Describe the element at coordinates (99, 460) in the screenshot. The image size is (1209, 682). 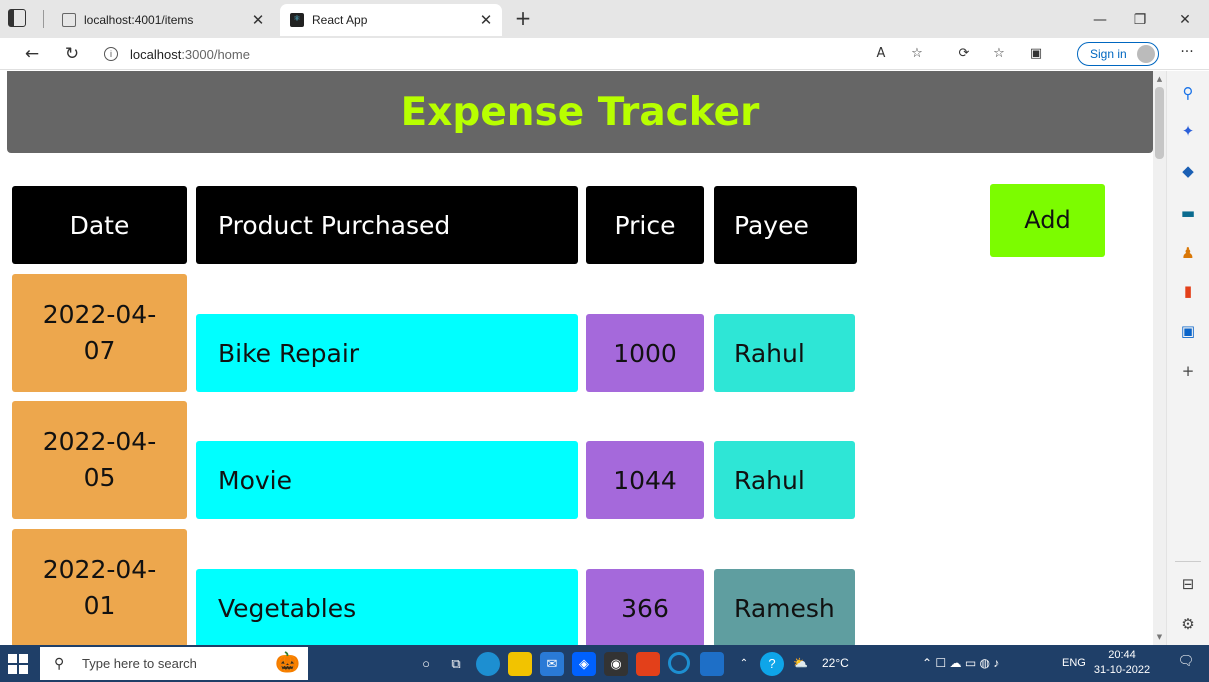
I see `date-cell: 2022-04- 05` at that location.